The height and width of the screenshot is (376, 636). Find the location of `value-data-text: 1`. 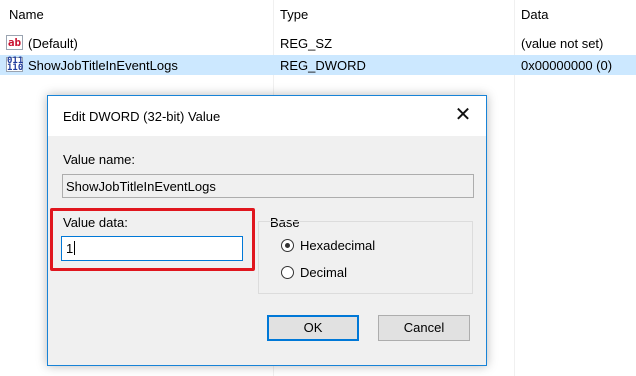

value-data-text: 1 is located at coordinates (70, 248).